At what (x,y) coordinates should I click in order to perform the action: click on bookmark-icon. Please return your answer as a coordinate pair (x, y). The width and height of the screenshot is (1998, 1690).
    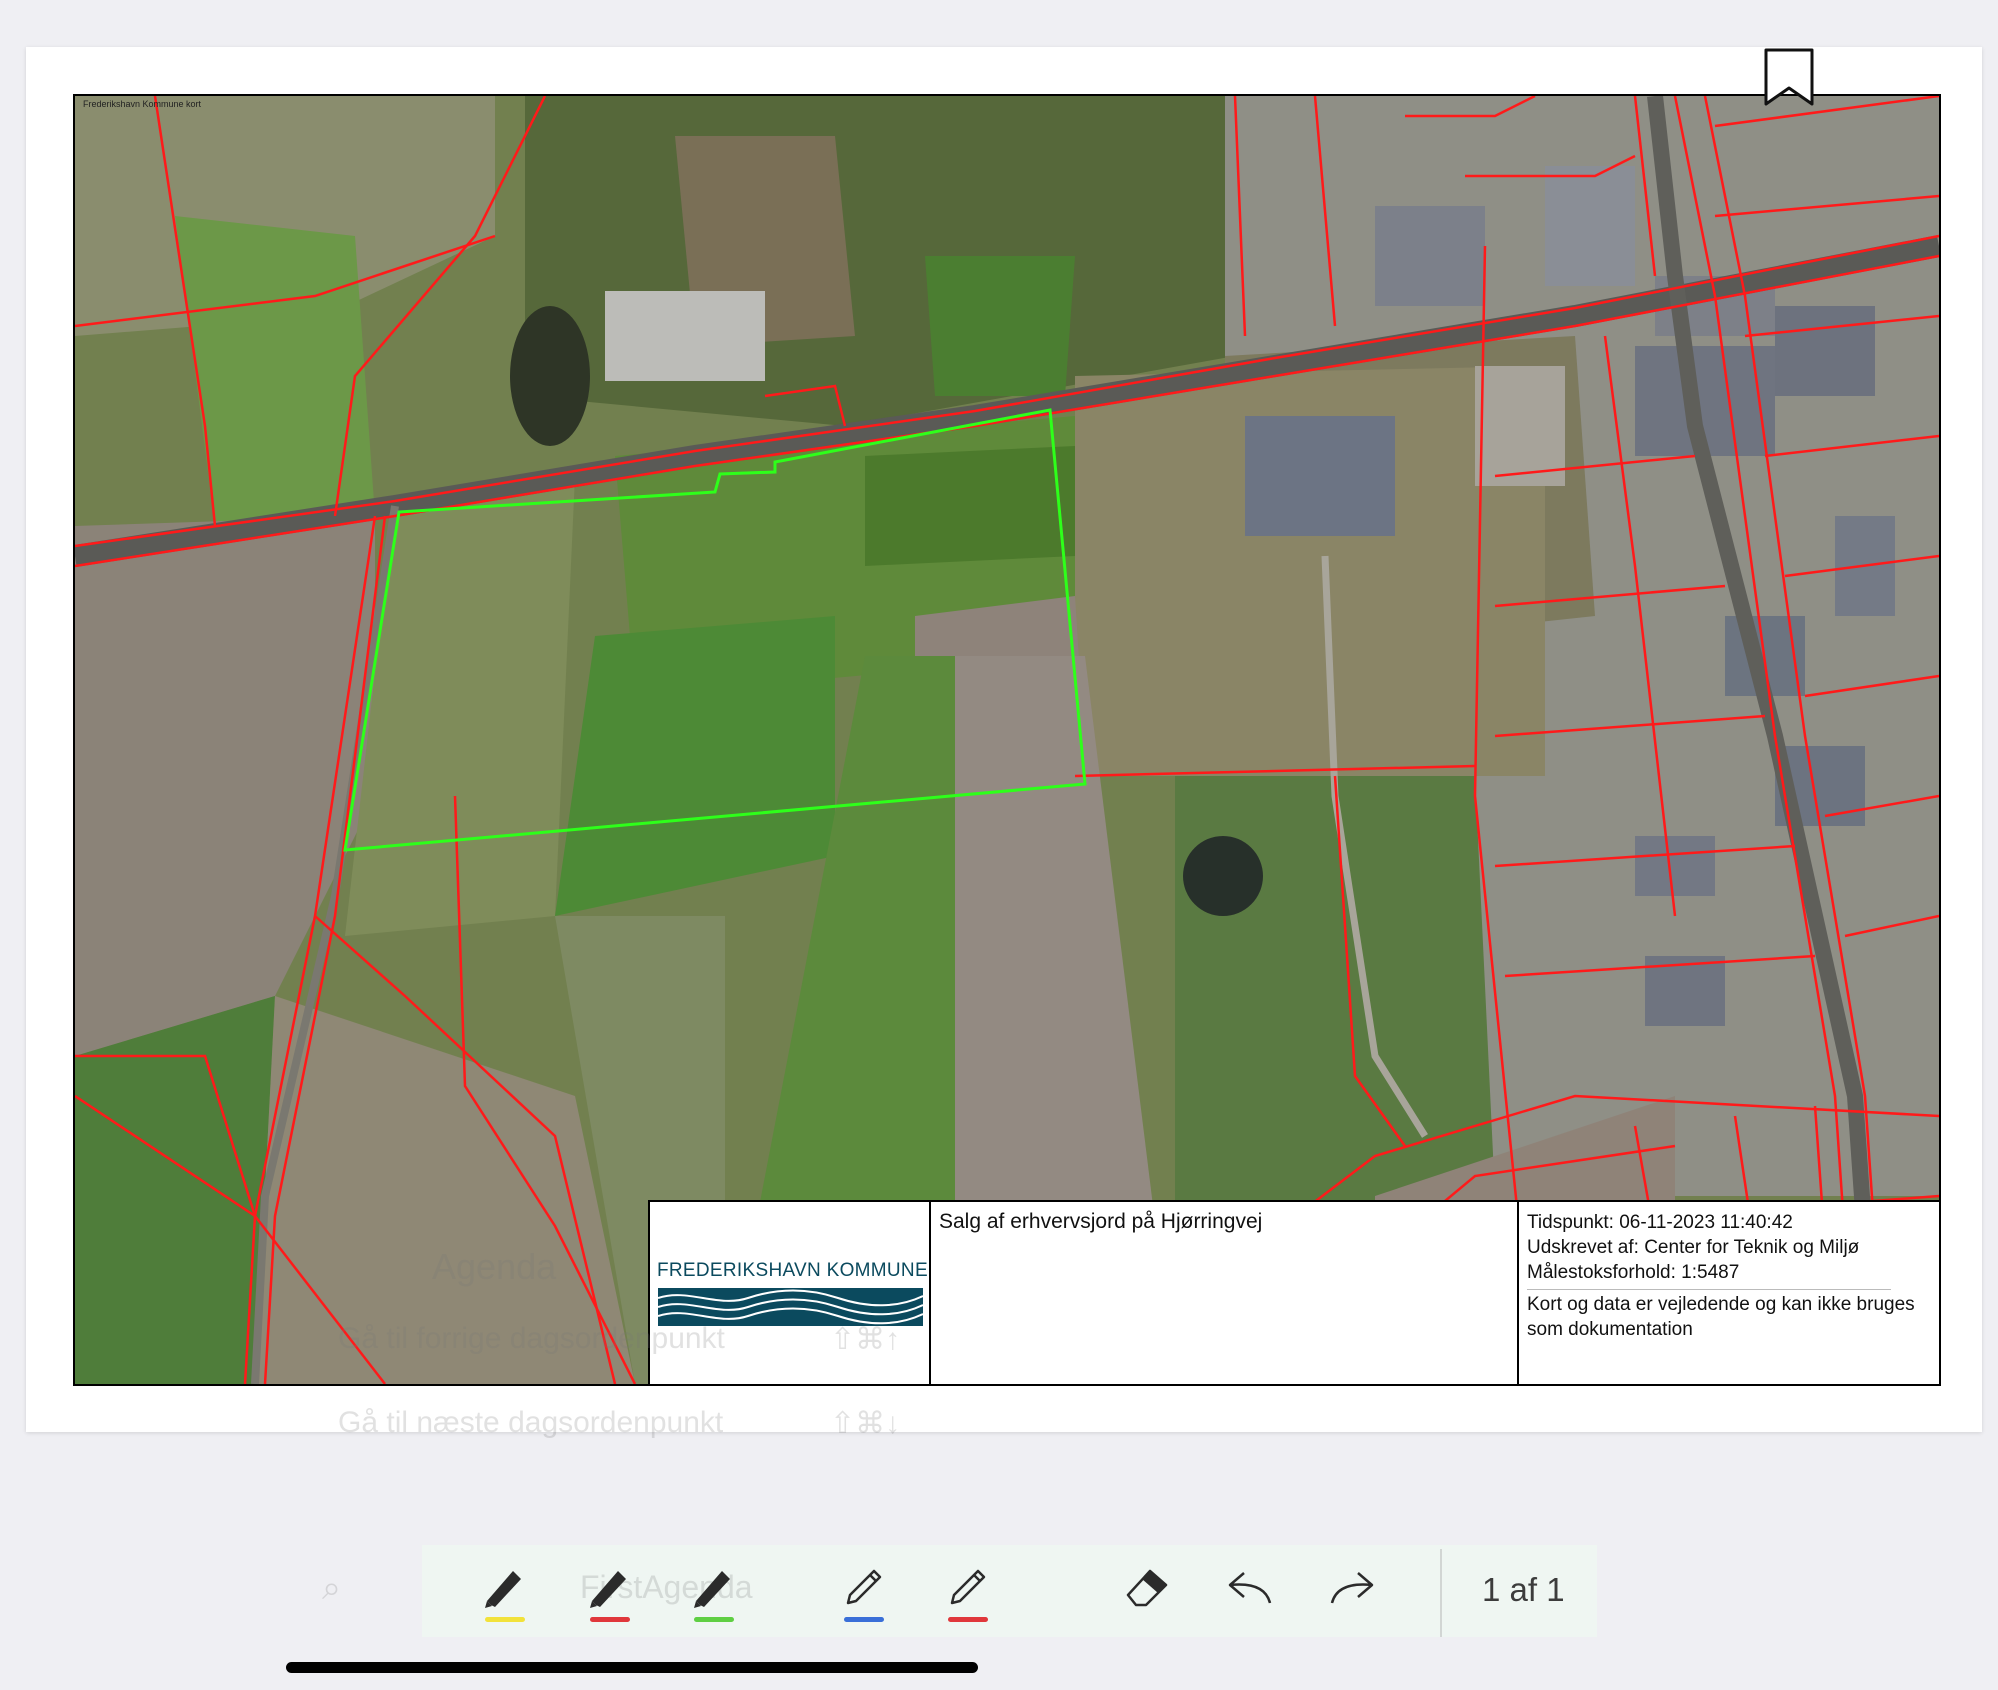
    Looking at the image, I should click on (1789, 77).